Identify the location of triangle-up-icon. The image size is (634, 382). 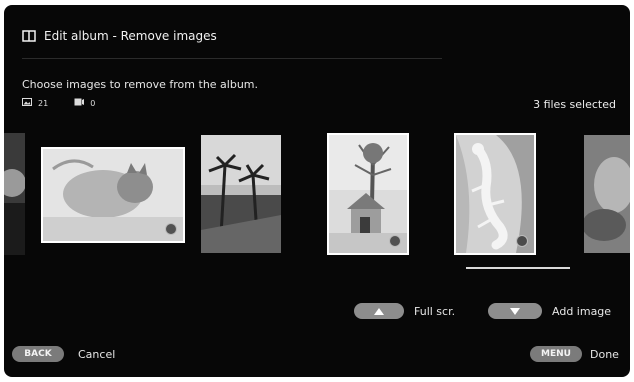
(379, 311).